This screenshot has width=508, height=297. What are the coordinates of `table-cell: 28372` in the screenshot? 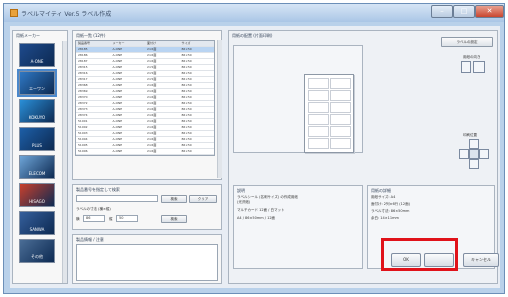 It's located at (83, 103).